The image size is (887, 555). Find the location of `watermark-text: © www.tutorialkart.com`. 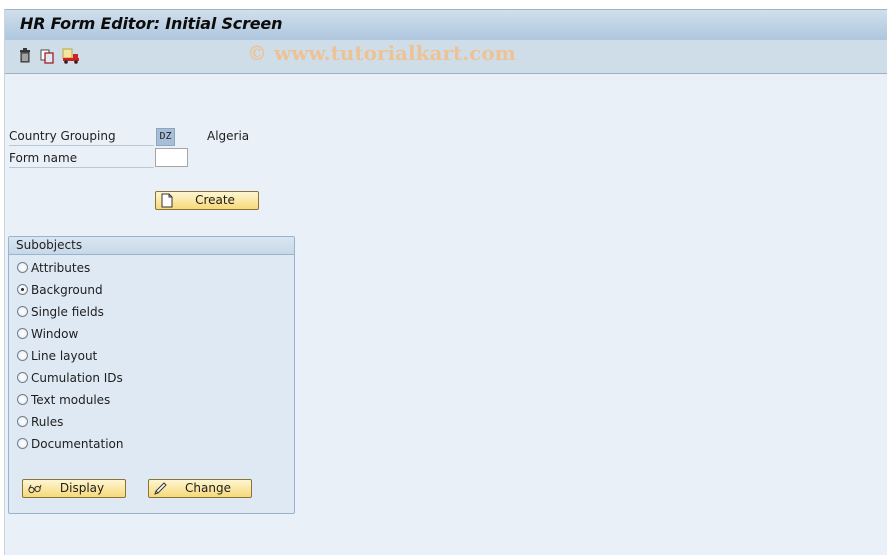

watermark-text: © www.tutorialkart.com is located at coordinates (381, 53).